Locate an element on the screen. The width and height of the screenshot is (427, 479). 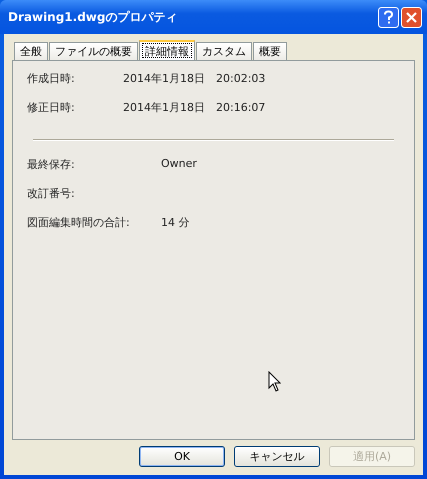
tab: 詳細情報 is located at coordinates (167, 50).